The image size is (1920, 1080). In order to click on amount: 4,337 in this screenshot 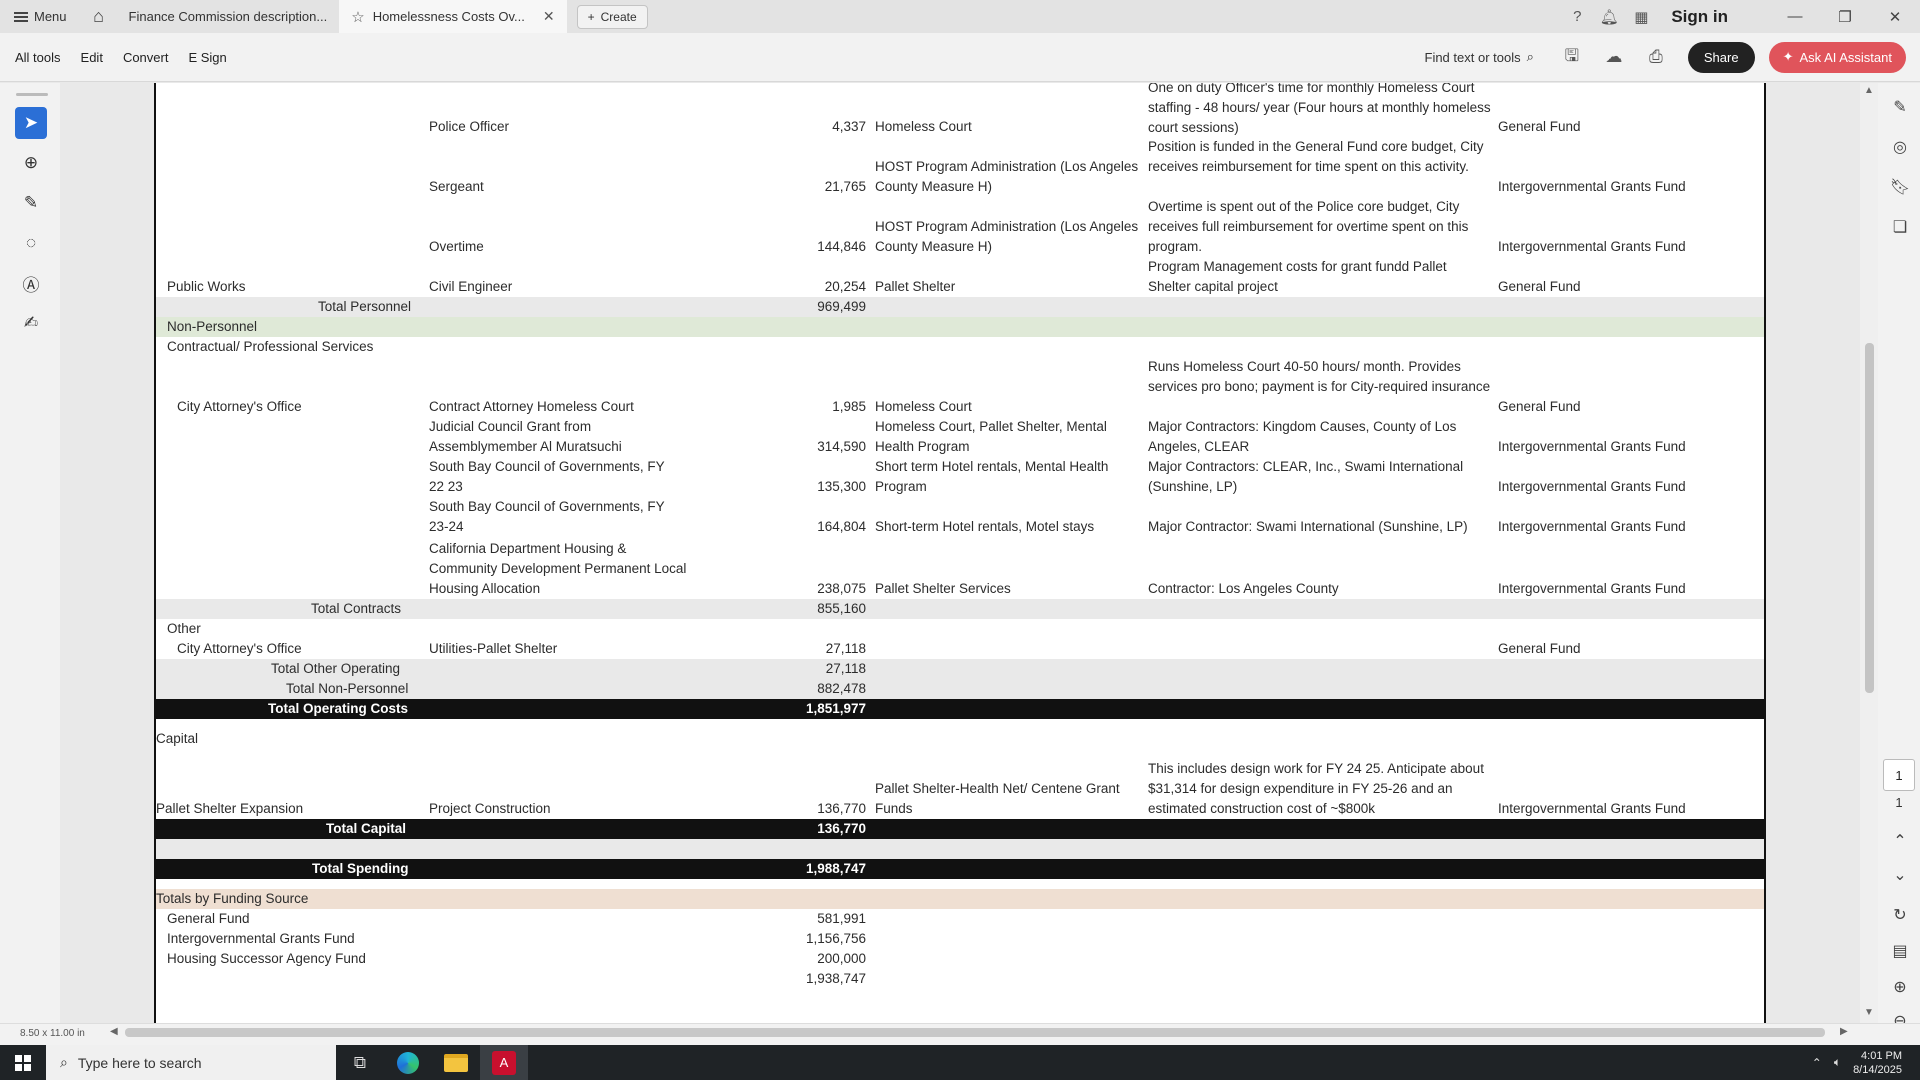, I will do `click(849, 126)`.